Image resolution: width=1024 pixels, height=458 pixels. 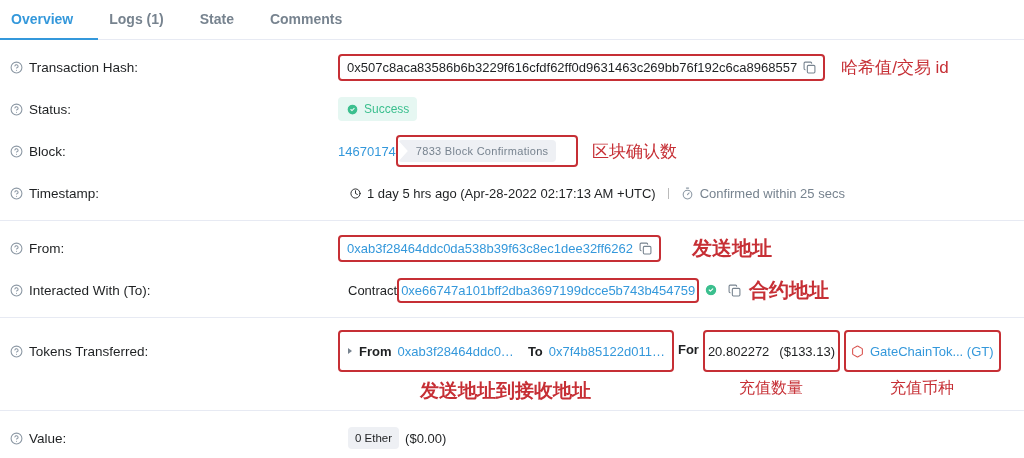 What do you see at coordinates (771, 388) in the screenshot?
I see `annotation-note: 充值数量` at bounding box center [771, 388].